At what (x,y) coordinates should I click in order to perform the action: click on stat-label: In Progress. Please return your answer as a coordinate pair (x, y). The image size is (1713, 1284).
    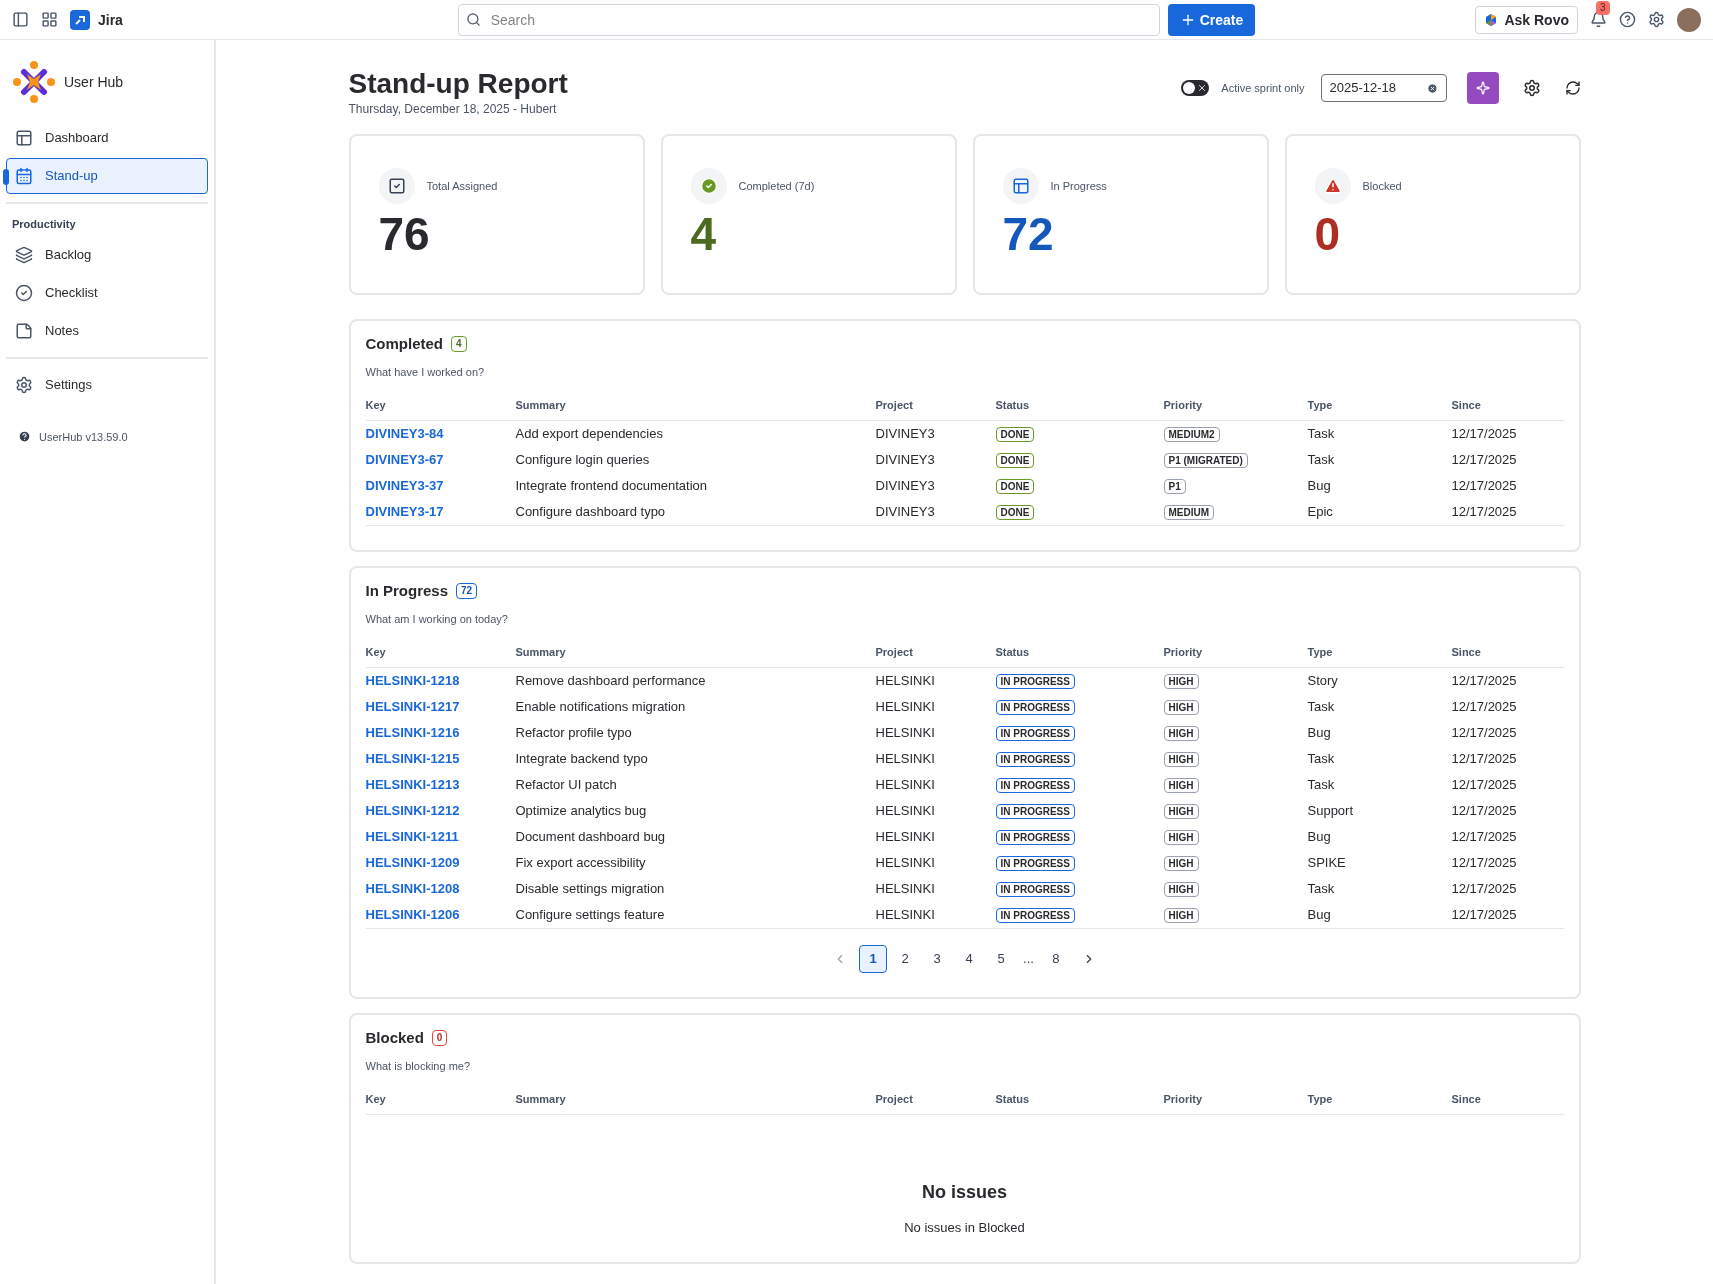
    Looking at the image, I should click on (1078, 186).